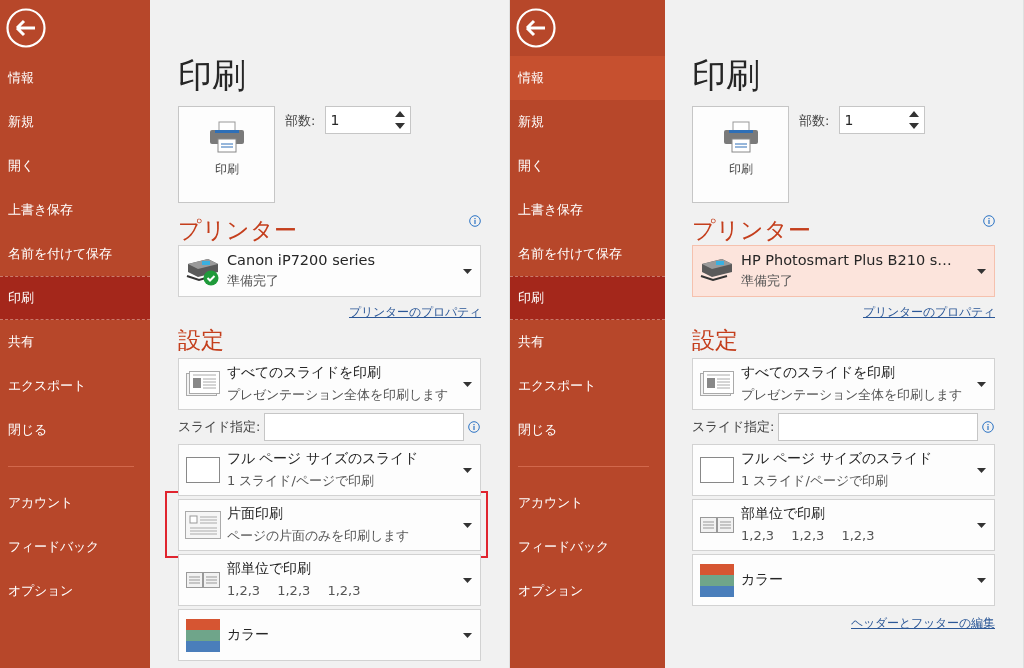 The image size is (1024, 668). Describe the element at coordinates (255, 514) in the screenshot. I see `option-title: 片面印刷` at that location.